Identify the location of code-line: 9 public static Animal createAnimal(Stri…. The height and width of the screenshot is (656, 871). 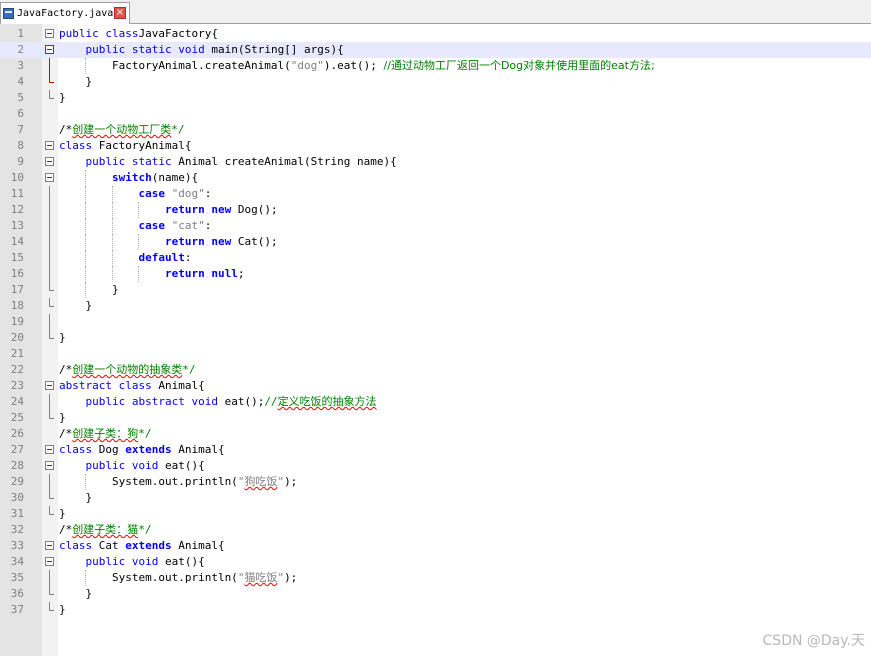
(435, 162).